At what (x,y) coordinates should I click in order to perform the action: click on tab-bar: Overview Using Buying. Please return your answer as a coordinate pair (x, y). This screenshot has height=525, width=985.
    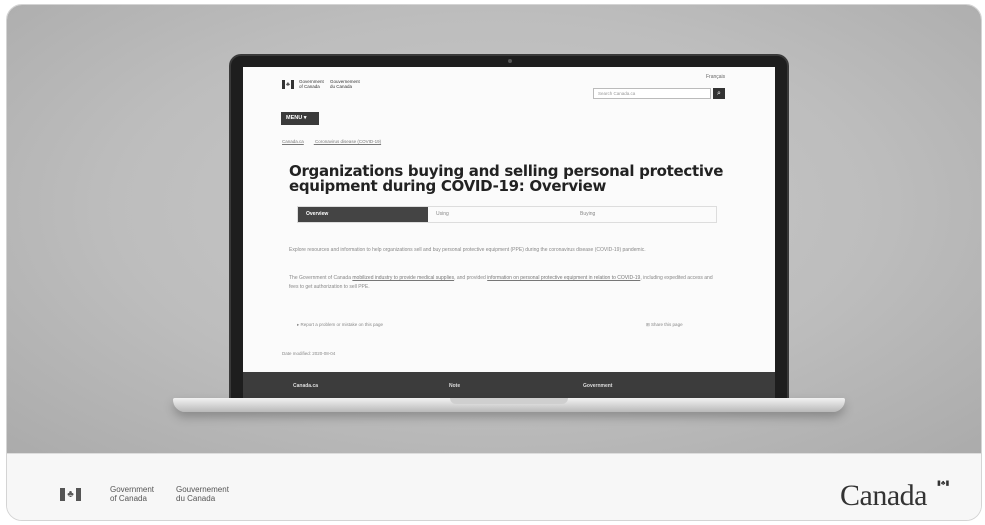
    Looking at the image, I should click on (507, 214).